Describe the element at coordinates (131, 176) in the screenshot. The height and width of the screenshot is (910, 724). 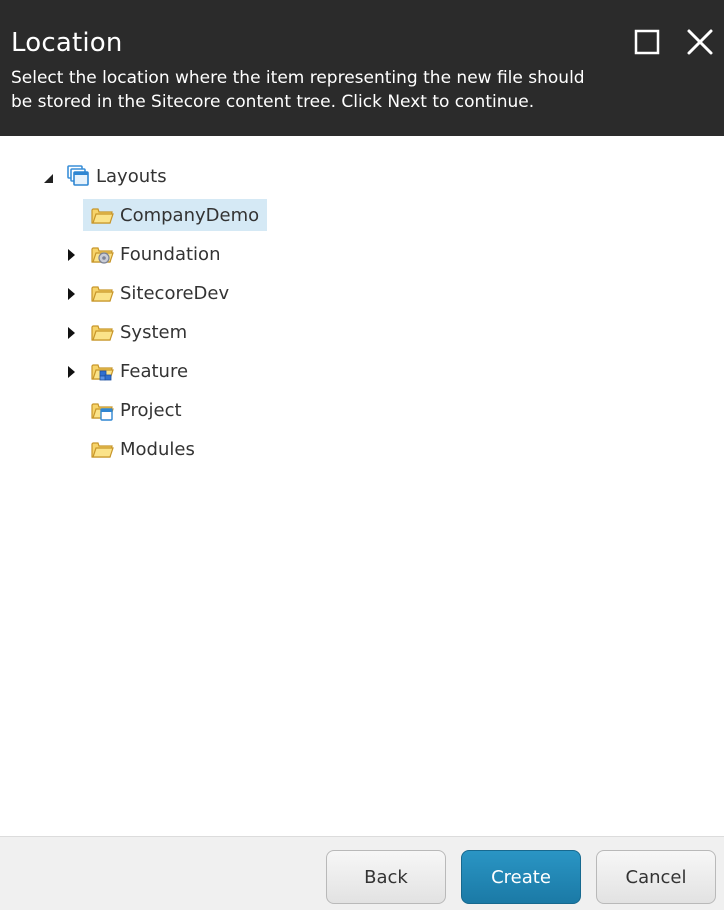
I see `tree-node-label: Layouts` at that location.